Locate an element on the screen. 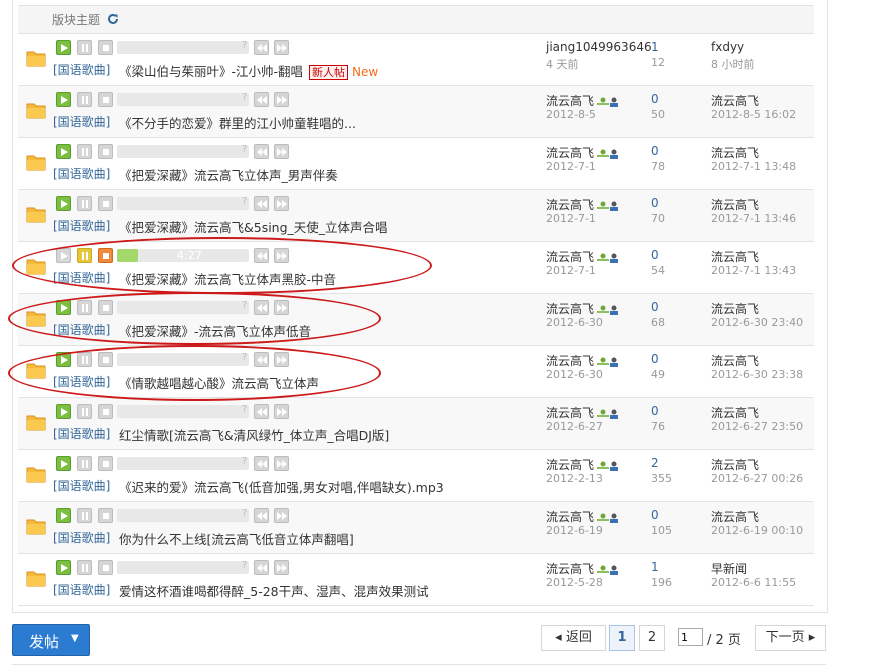  pagination-next-button: 下一页 ▸ is located at coordinates (790, 638).